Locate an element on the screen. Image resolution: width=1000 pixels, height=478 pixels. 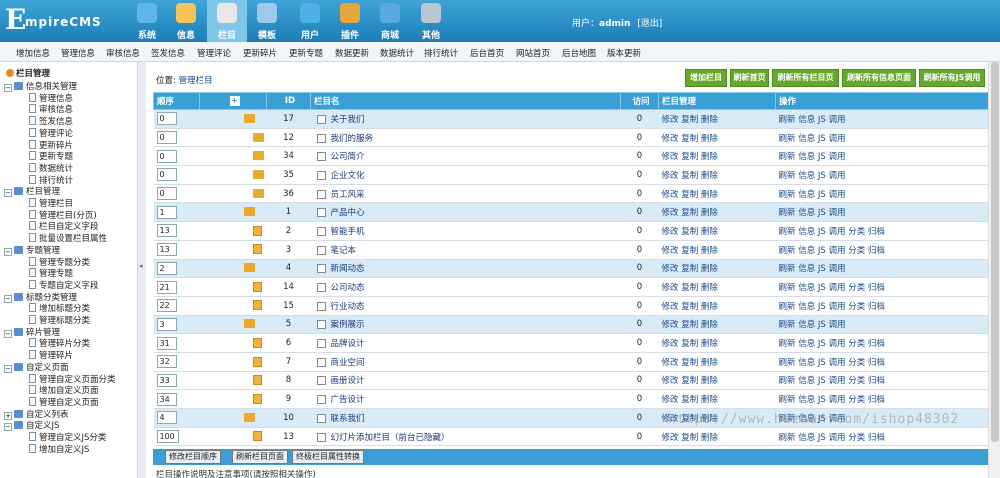
submenu-item-13: 版本更新 is located at coordinates (624, 53).